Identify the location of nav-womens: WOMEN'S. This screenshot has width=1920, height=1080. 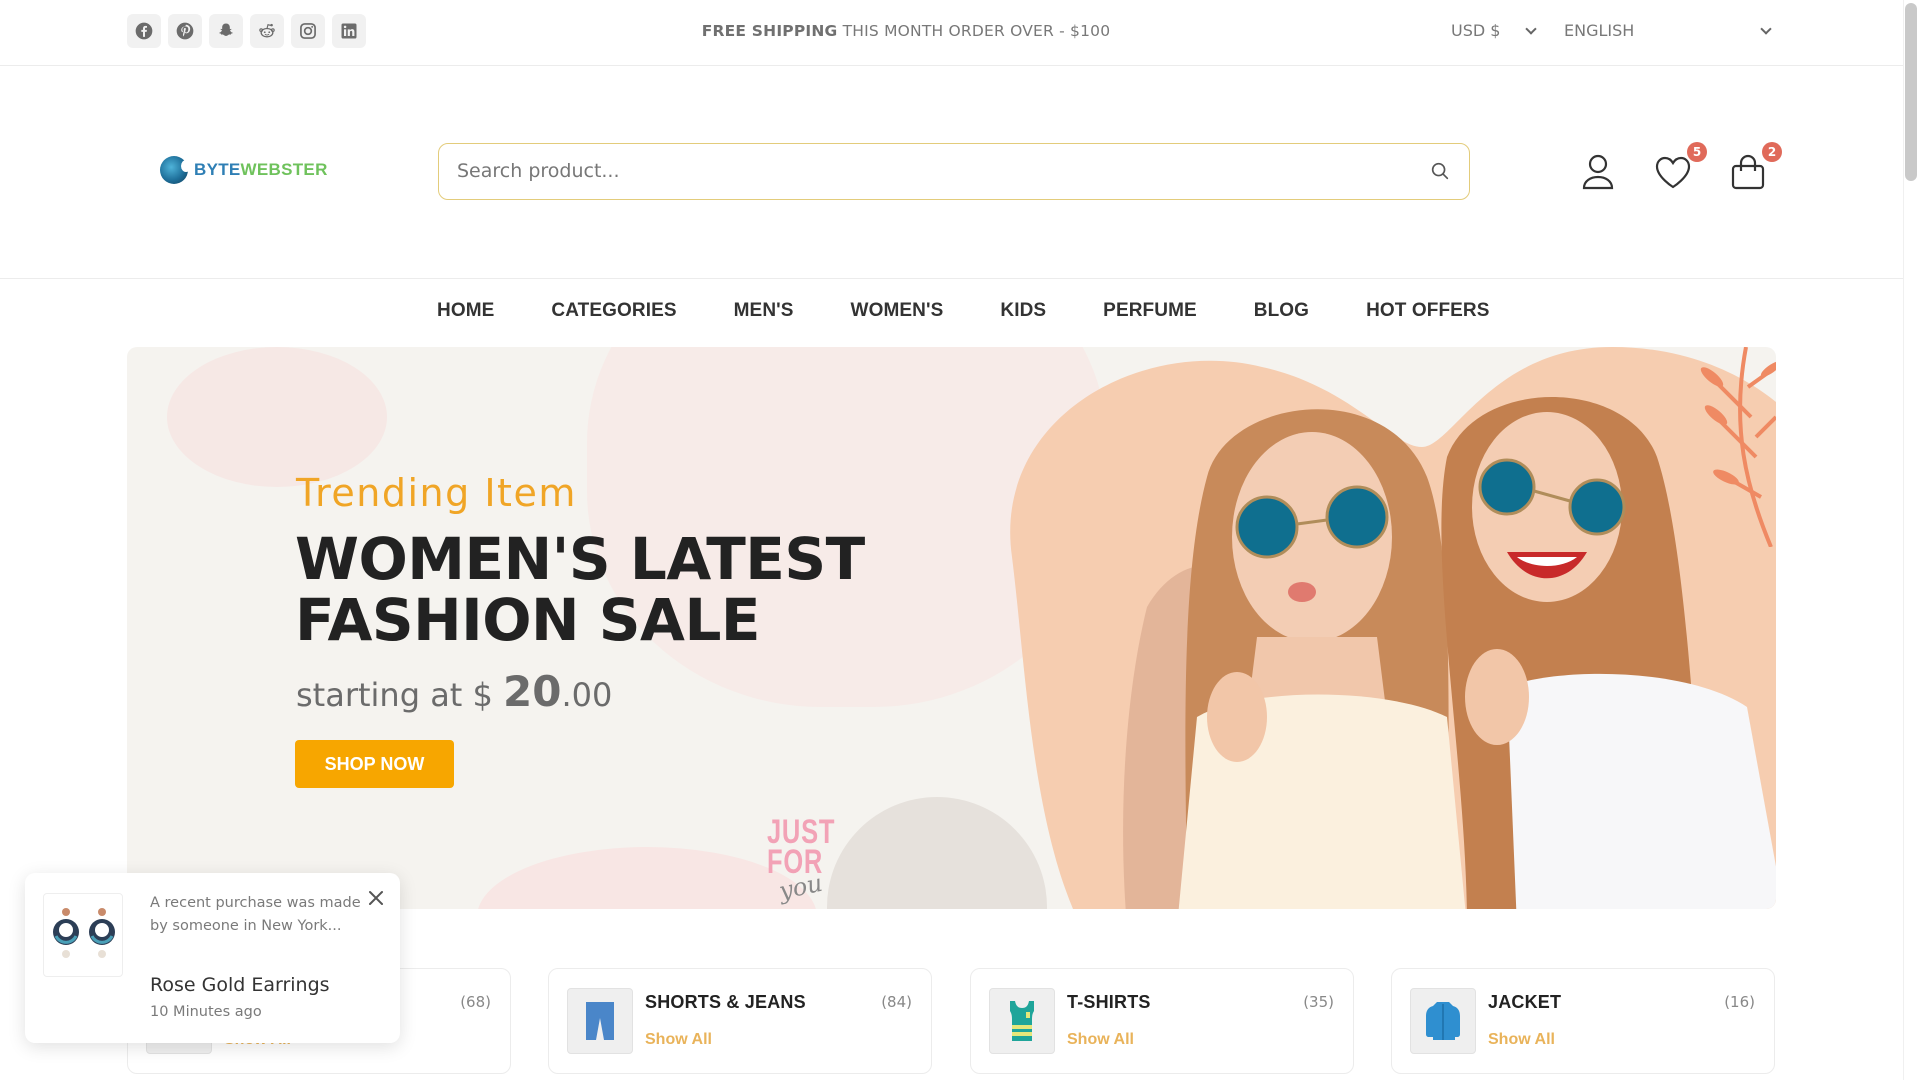
(897, 311).